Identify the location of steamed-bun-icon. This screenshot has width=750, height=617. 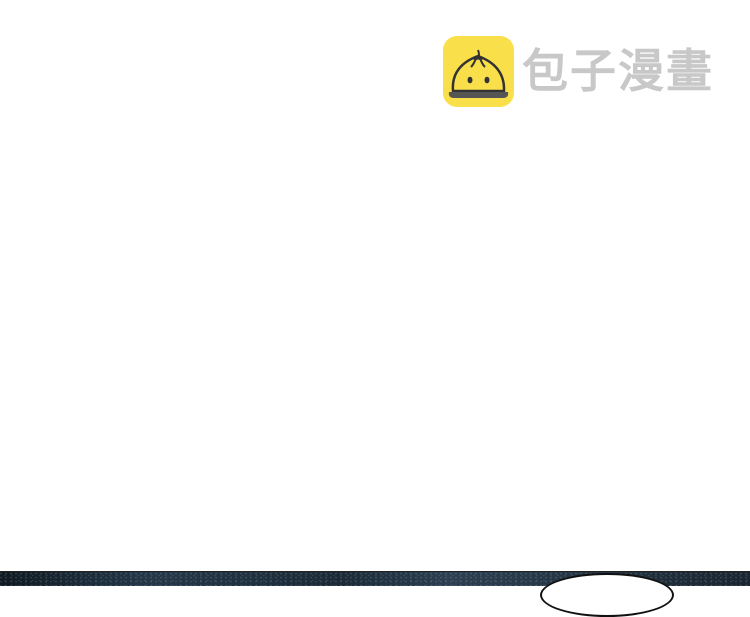
(478, 71).